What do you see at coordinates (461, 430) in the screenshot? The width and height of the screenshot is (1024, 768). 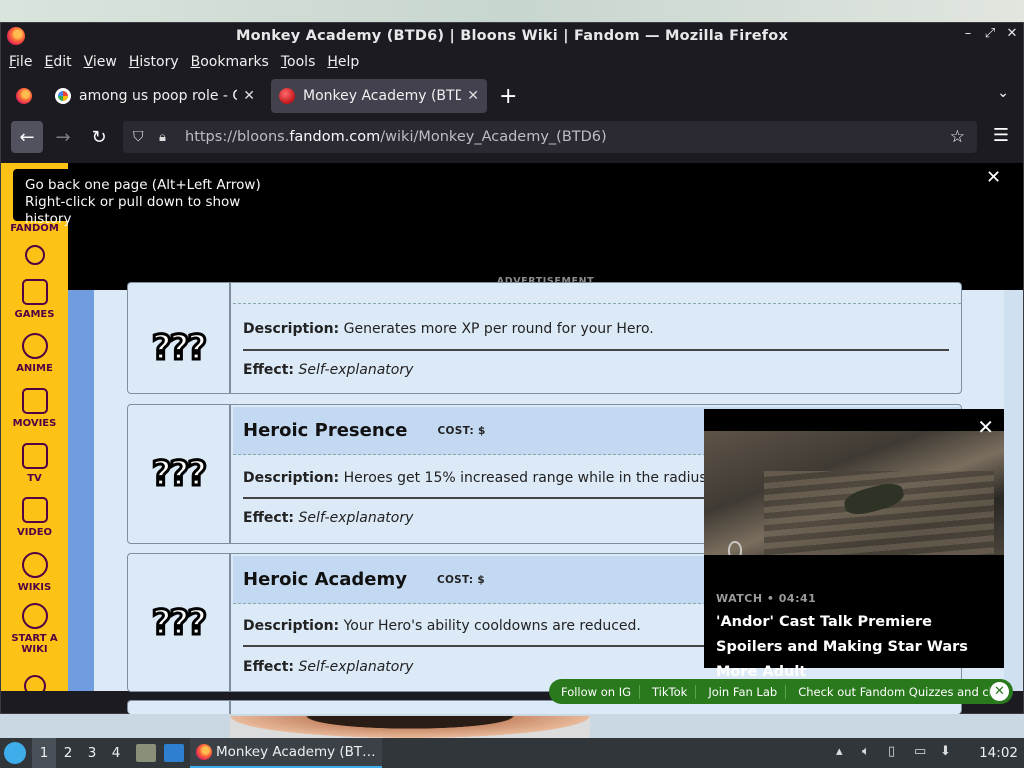 I see `upgrade-cost: COST: $` at bounding box center [461, 430].